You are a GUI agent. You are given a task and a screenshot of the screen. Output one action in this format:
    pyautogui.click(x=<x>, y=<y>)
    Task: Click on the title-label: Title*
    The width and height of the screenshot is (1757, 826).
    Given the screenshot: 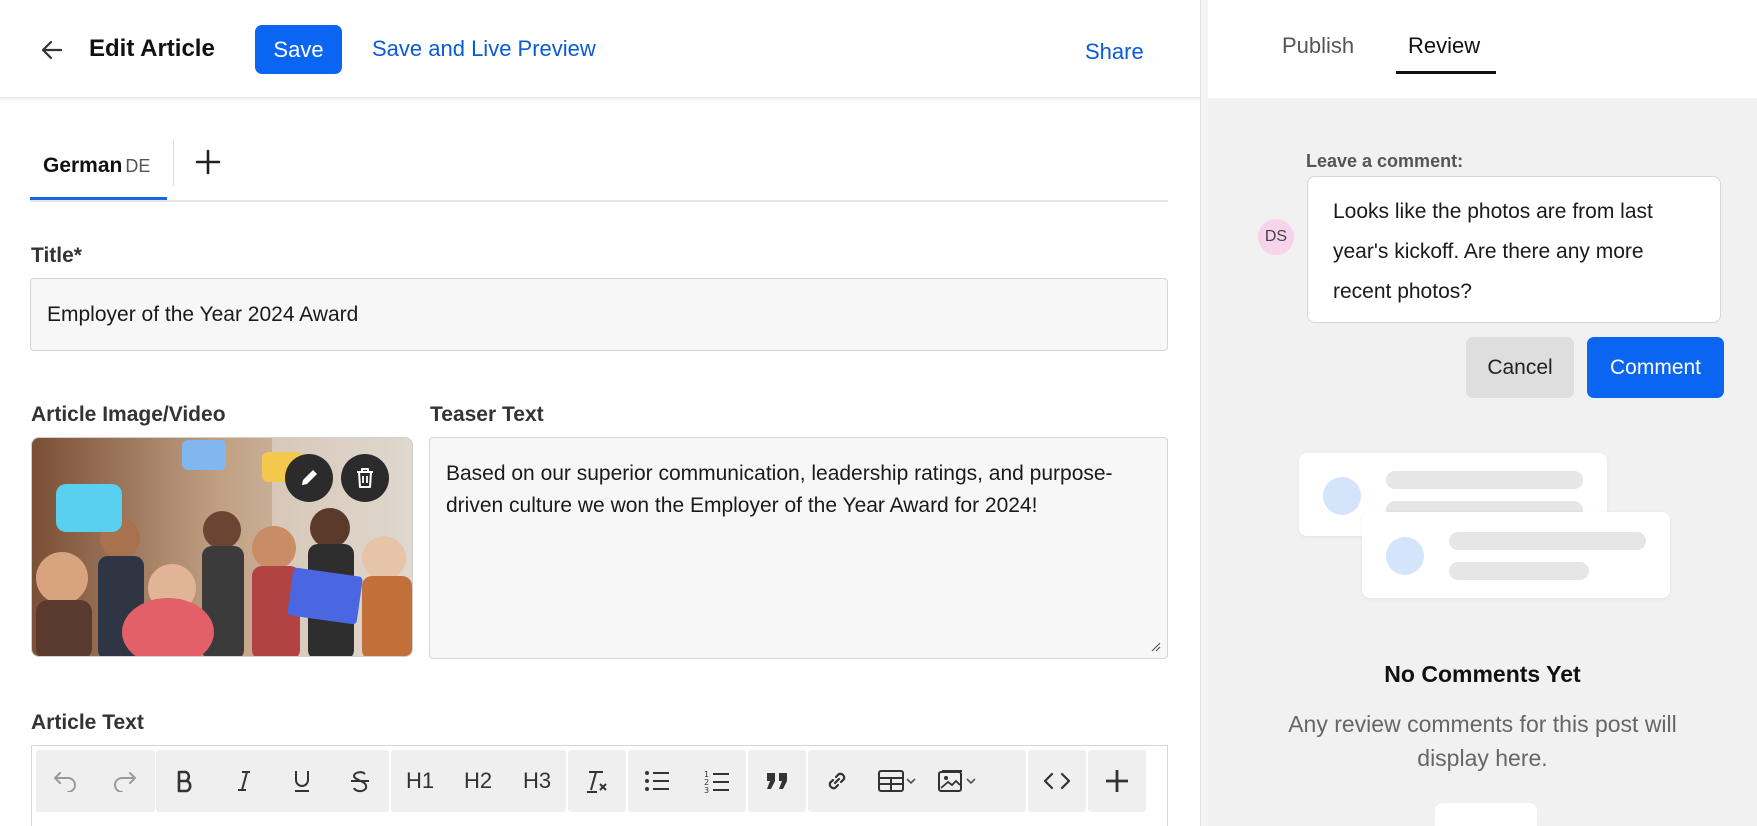 What is the action you would take?
    pyautogui.click(x=56, y=255)
    